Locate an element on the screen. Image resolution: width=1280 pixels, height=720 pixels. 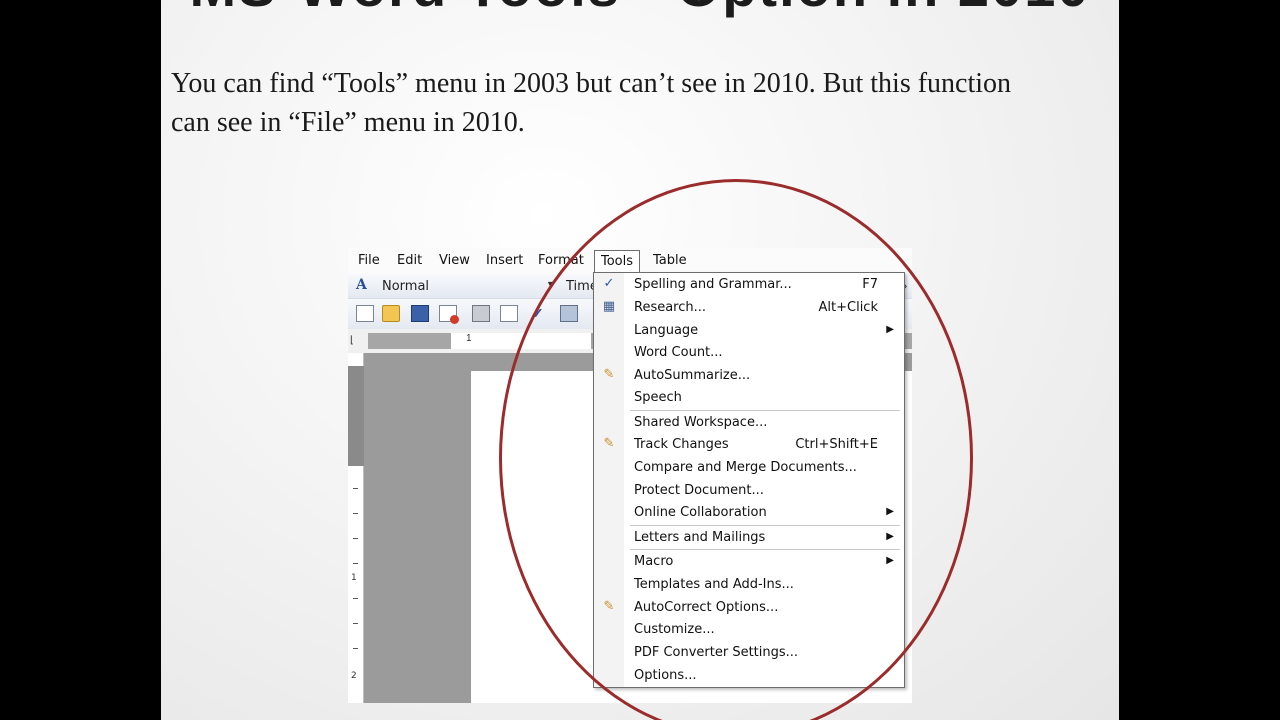
word-menubar: File Edit View Insert Format Tools Table is located at coordinates (630, 261).